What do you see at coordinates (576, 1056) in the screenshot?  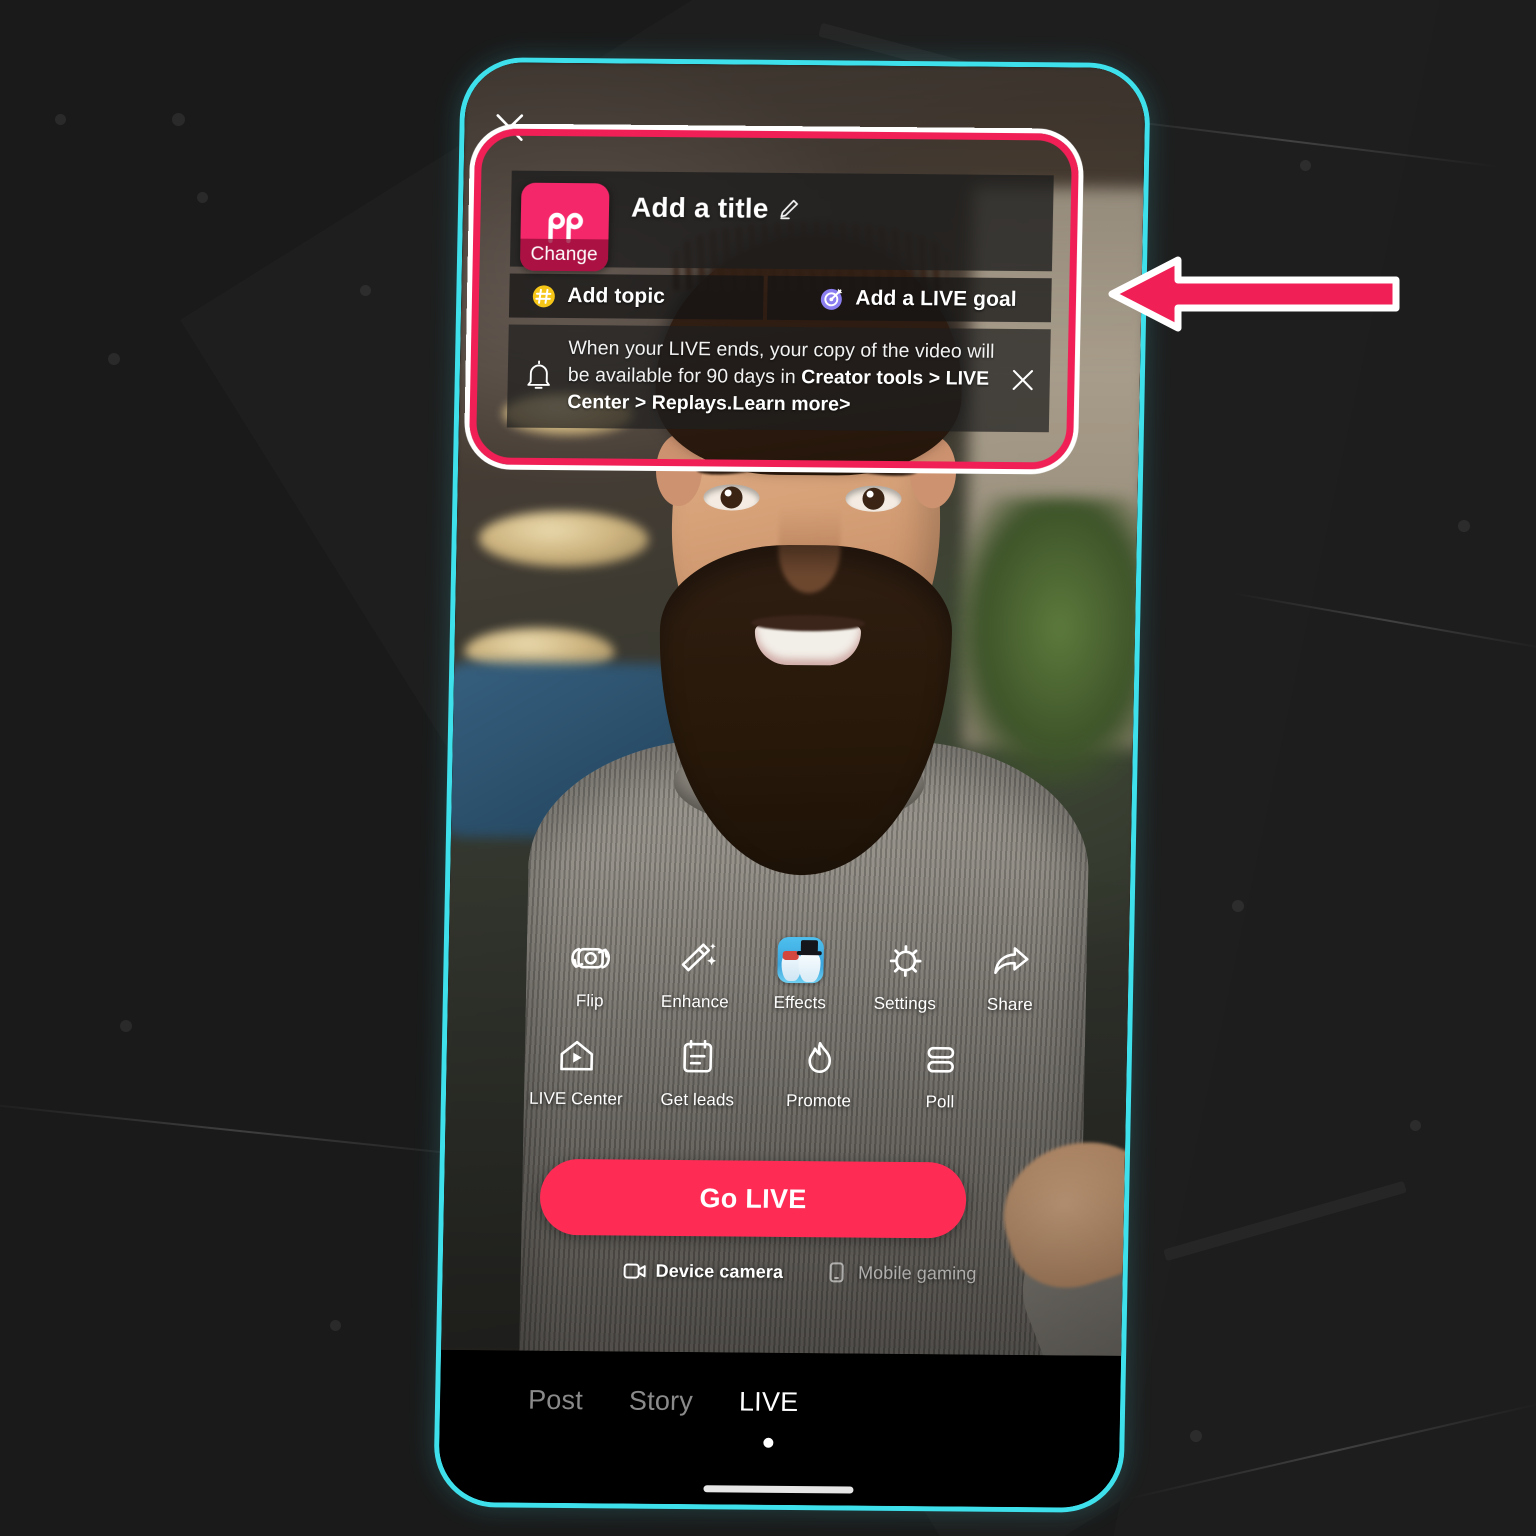 I see `house-play-icon` at bounding box center [576, 1056].